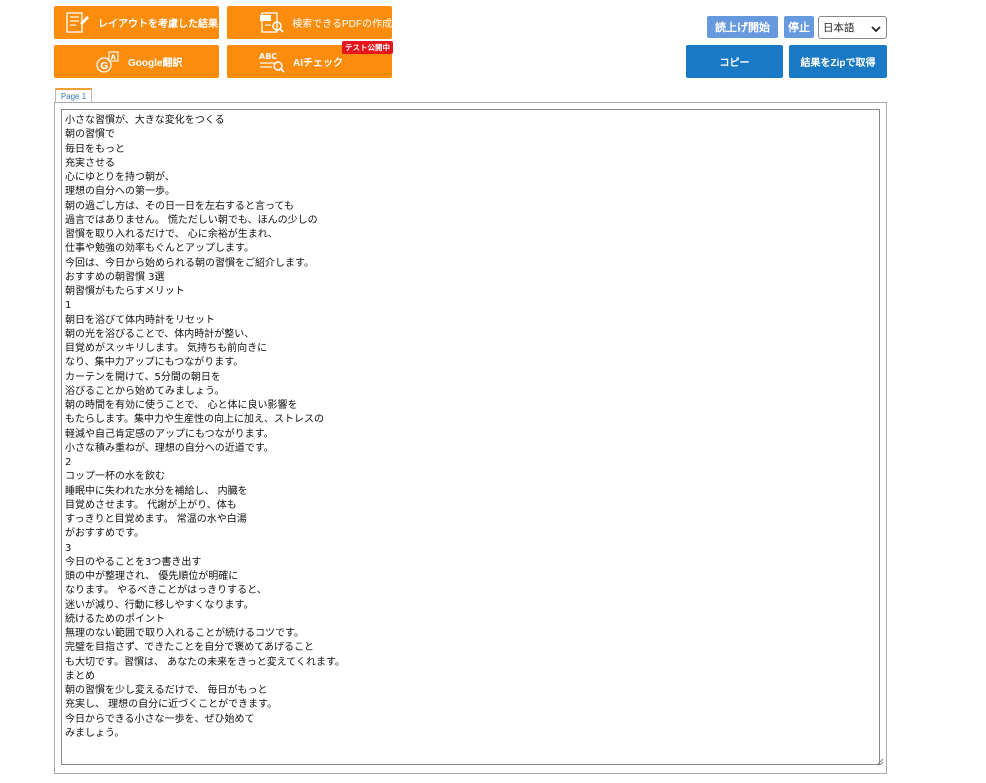 The image size is (986, 783). I want to click on text-line: 完璧を目指さず、できたことを自分で褒めてあげること, so click(189, 648).